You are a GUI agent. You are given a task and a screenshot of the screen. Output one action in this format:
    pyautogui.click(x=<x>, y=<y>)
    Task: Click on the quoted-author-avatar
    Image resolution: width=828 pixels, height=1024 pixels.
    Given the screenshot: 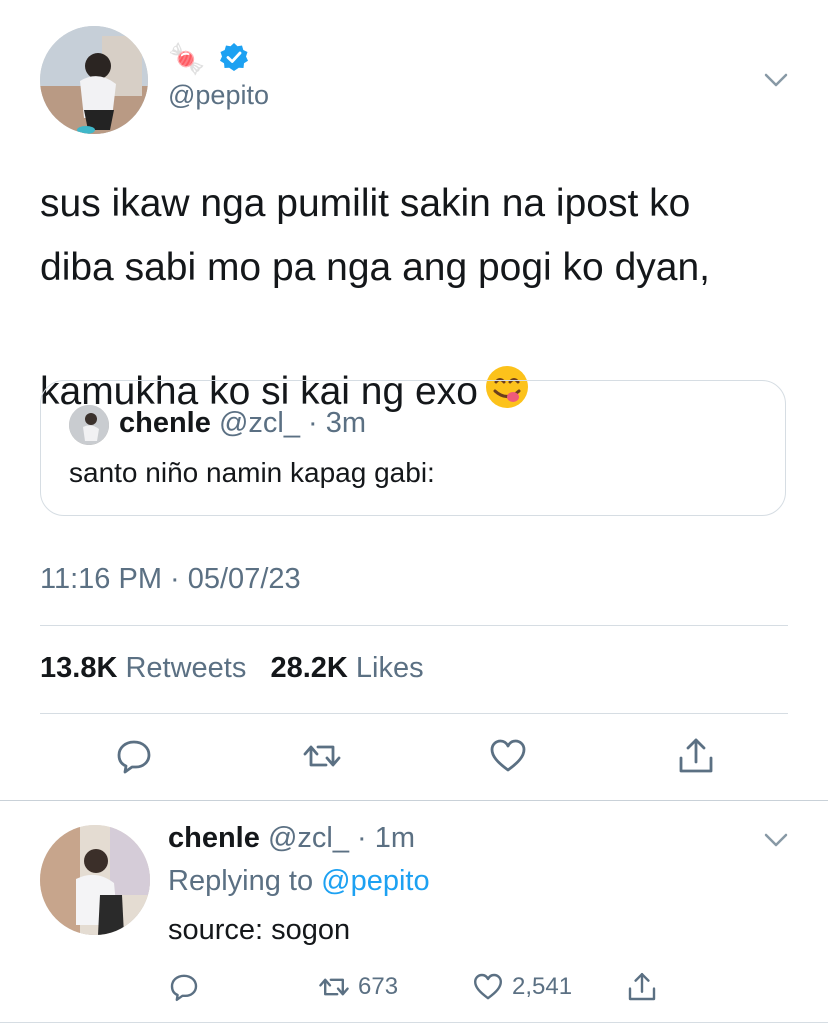 What is the action you would take?
    pyautogui.click(x=89, y=425)
    